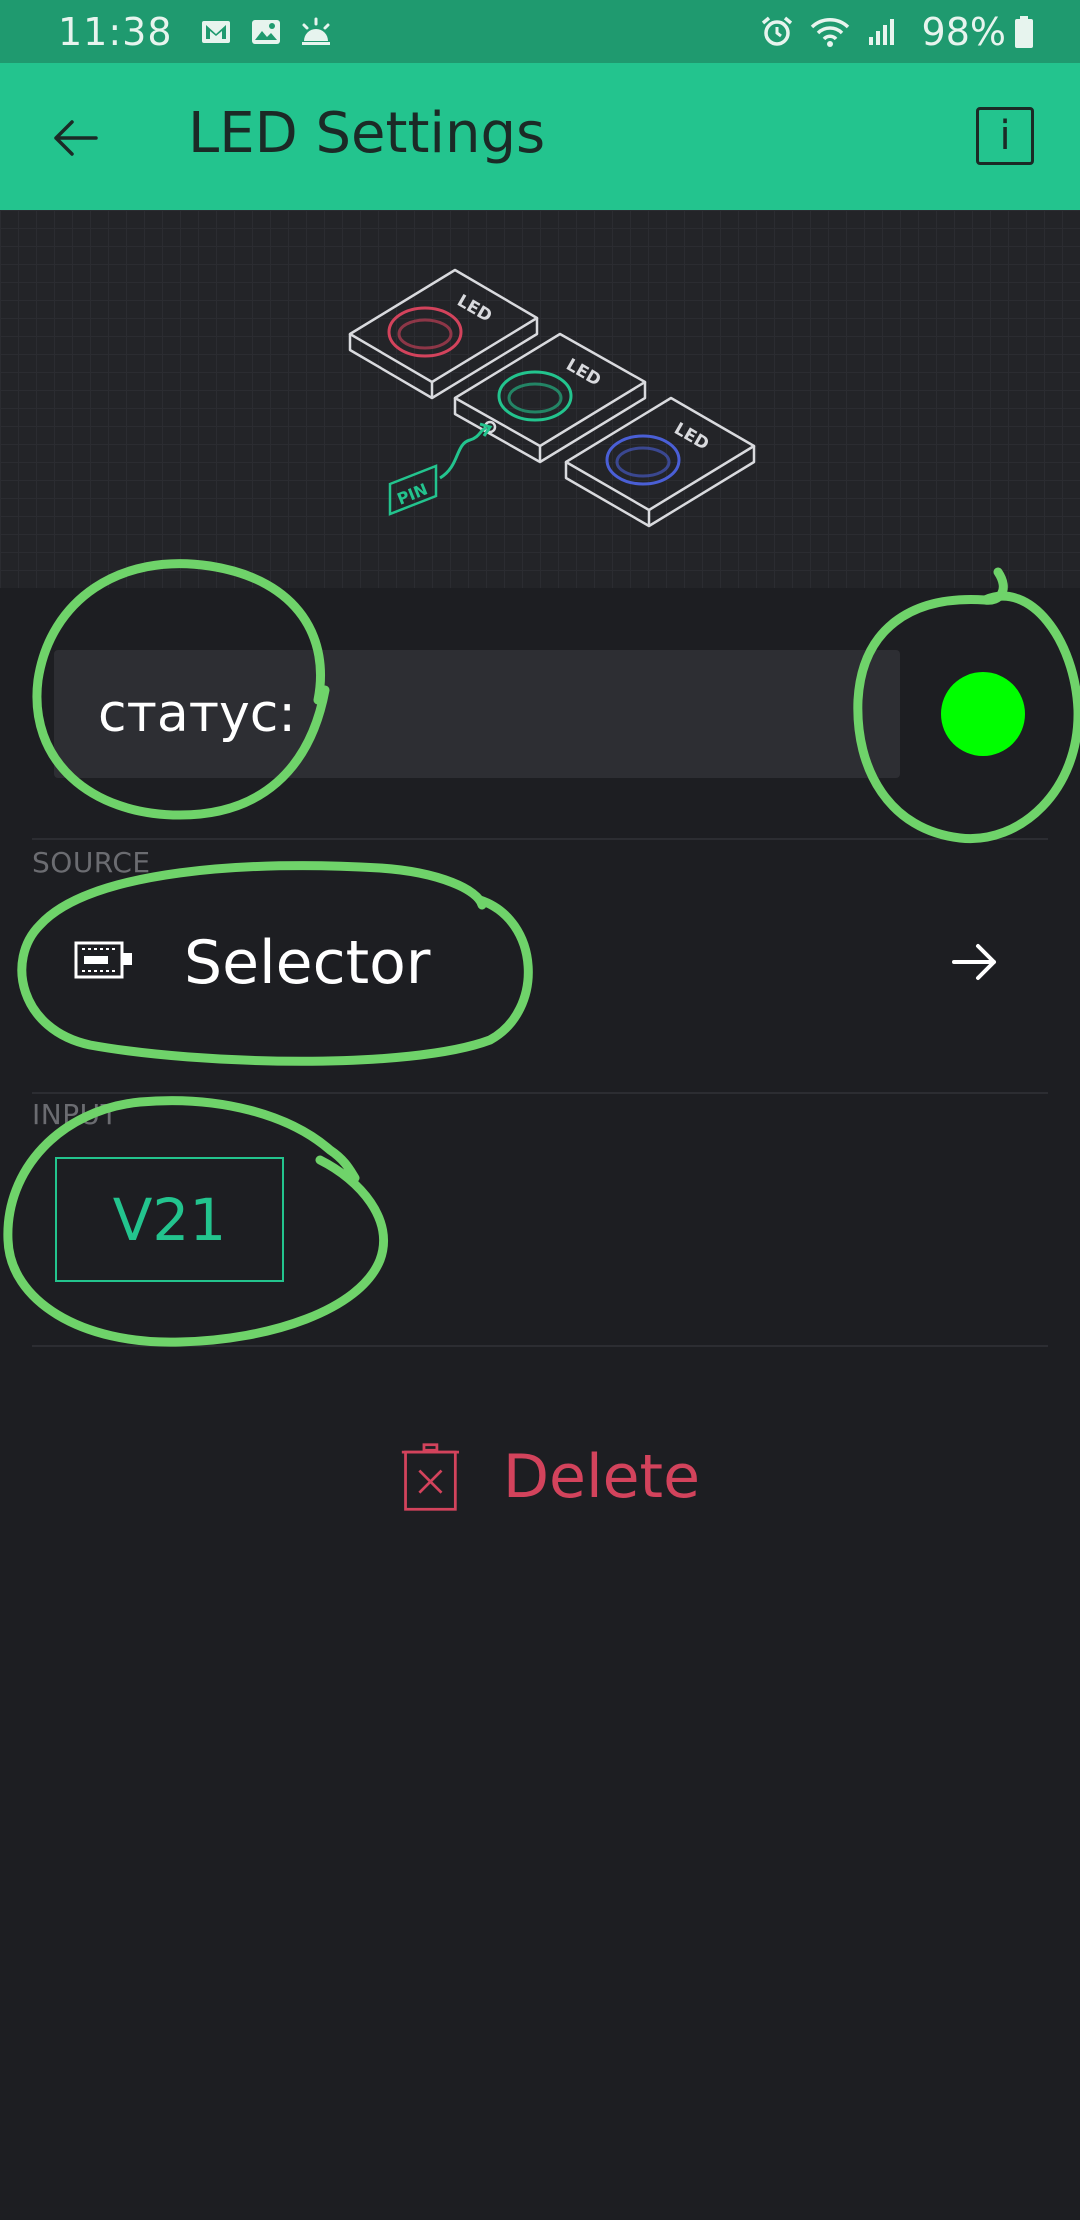 The width and height of the screenshot is (1080, 2220). What do you see at coordinates (552, 398) in the screenshot?
I see `led-diagram: LED LED LED PIN` at bounding box center [552, 398].